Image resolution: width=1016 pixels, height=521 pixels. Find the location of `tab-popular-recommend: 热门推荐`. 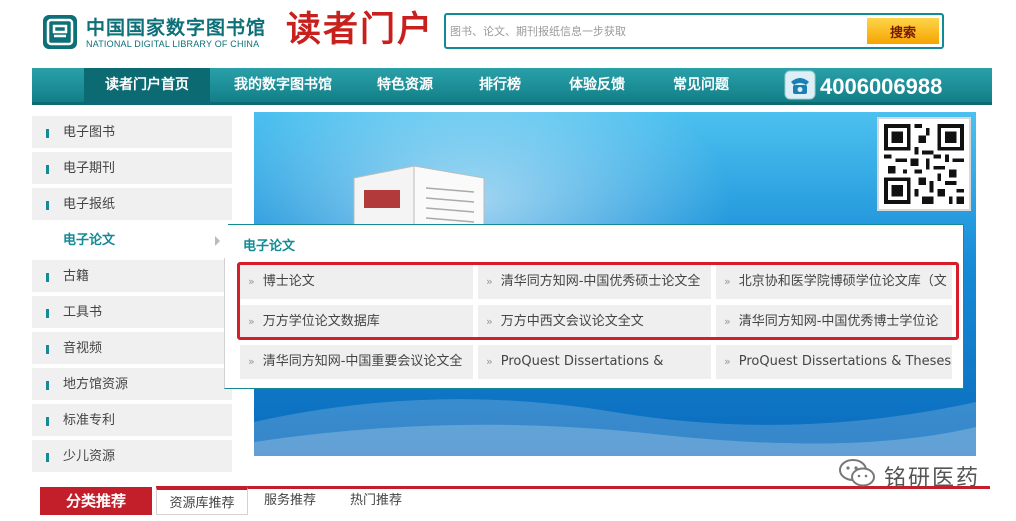

tab-popular-recommend: 热门推荐 is located at coordinates (376, 501).